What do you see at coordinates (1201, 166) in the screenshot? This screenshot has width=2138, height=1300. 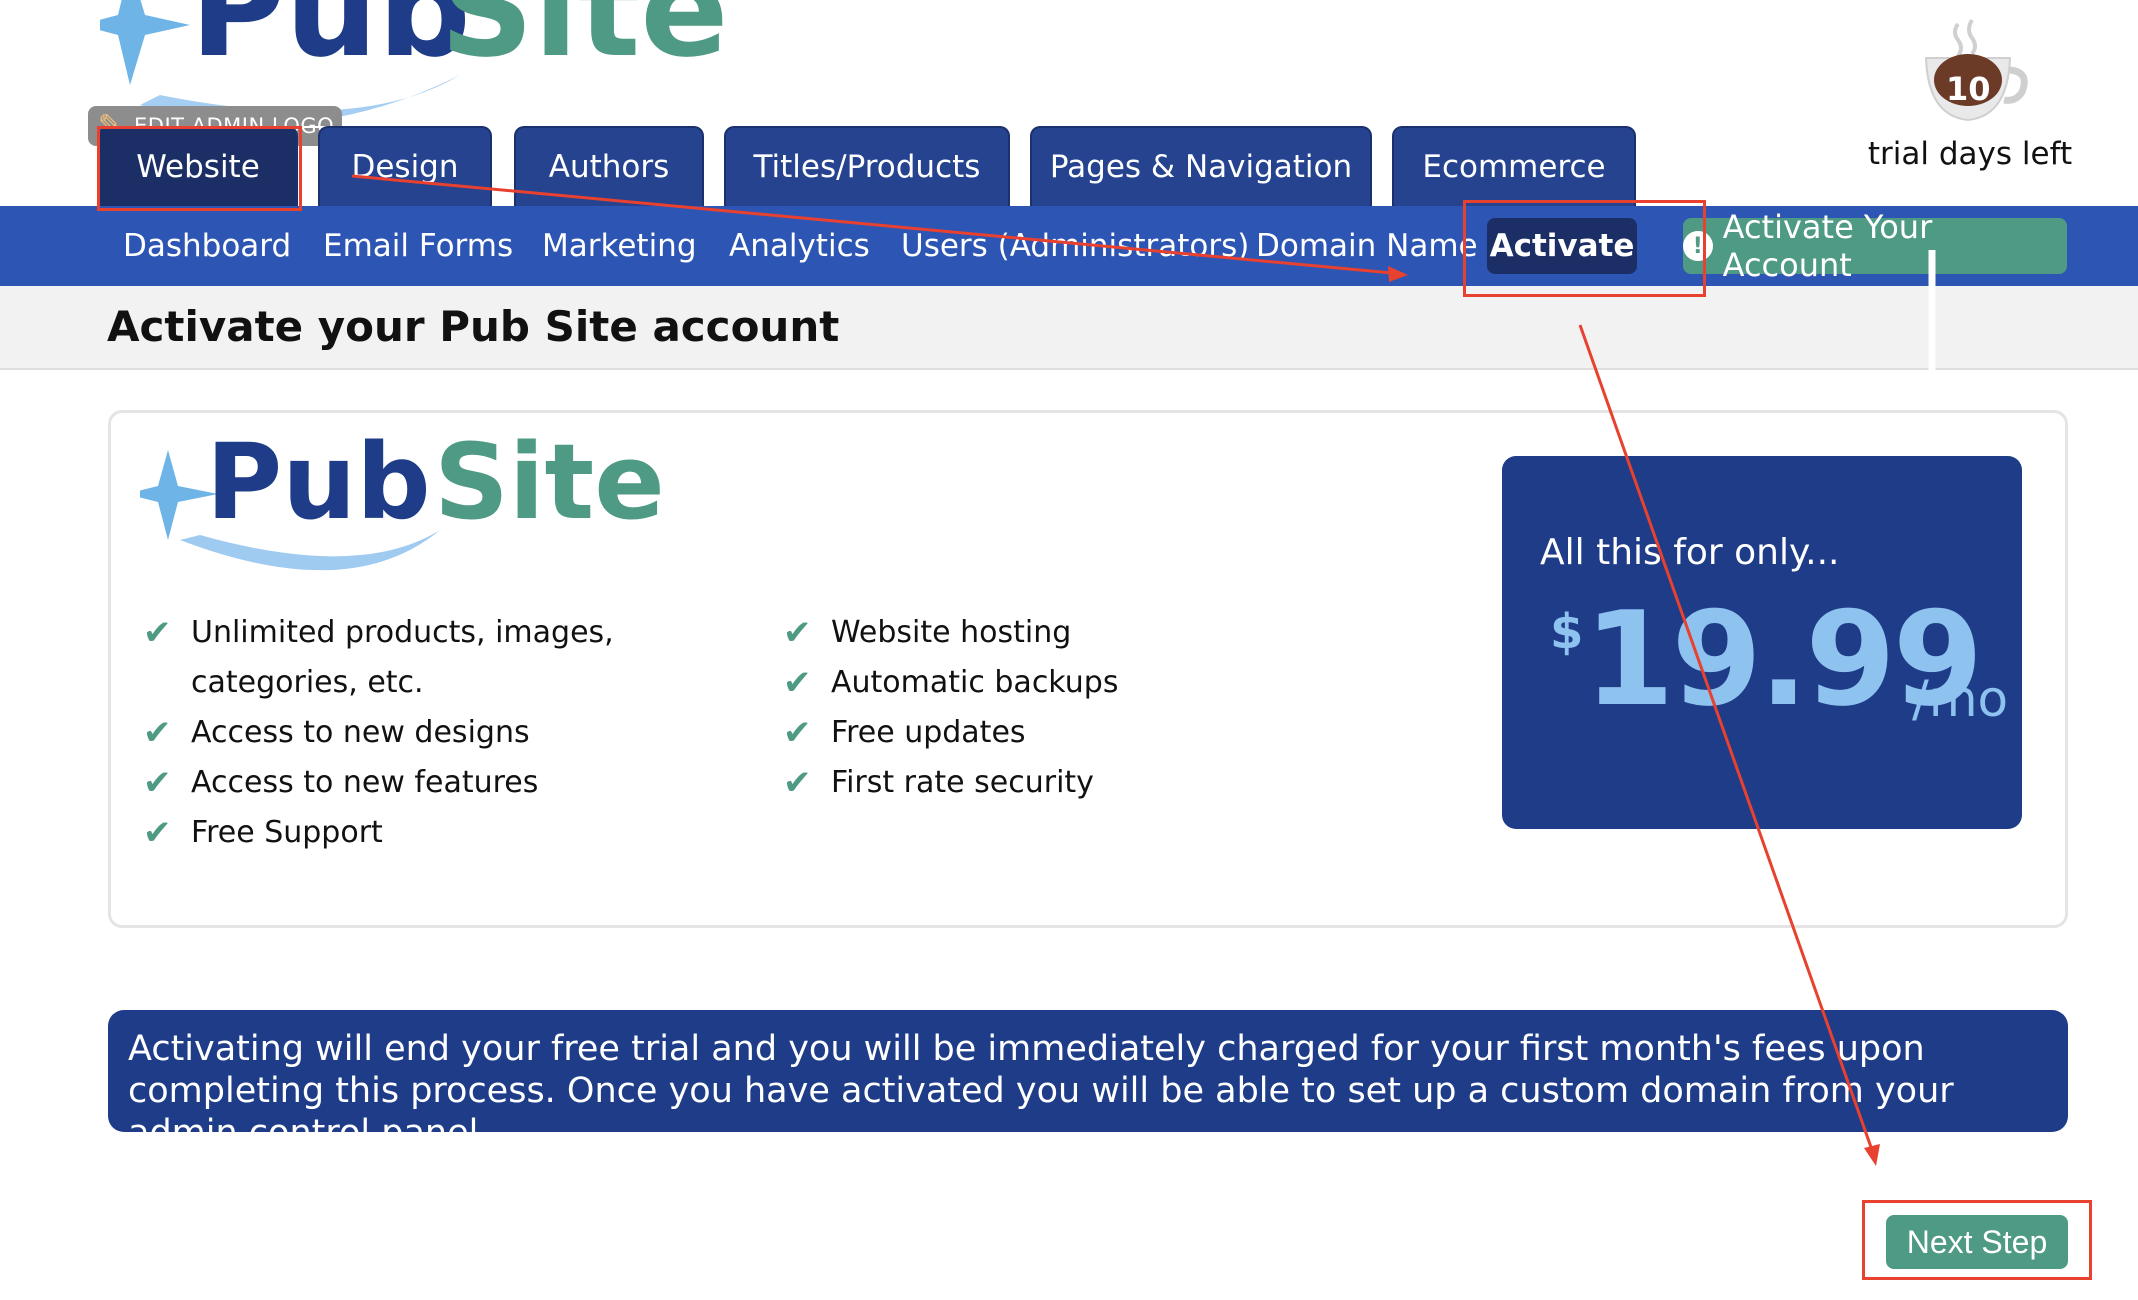 I see `tab-pages-navigation: Pages & Navigation` at bounding box center [1201, 166].